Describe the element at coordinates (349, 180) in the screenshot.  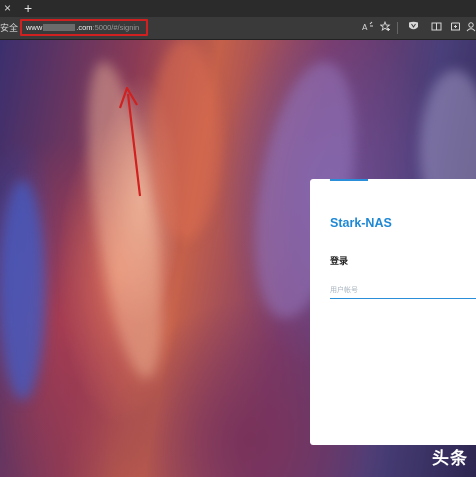
I see `card-tab-indicator` at that location.